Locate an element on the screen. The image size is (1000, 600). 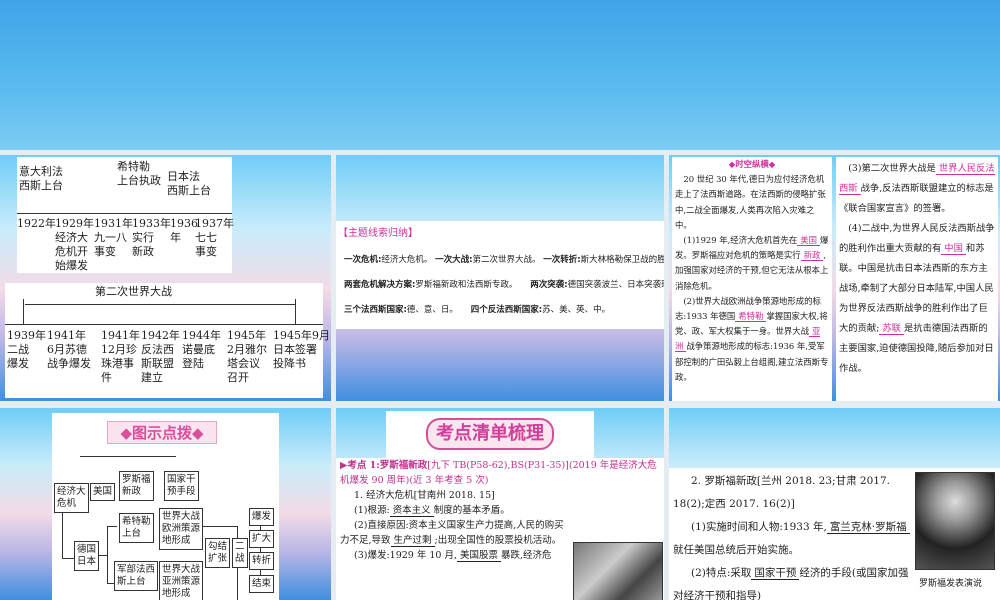
answer: 美国 is located at coordinates (809, 241).